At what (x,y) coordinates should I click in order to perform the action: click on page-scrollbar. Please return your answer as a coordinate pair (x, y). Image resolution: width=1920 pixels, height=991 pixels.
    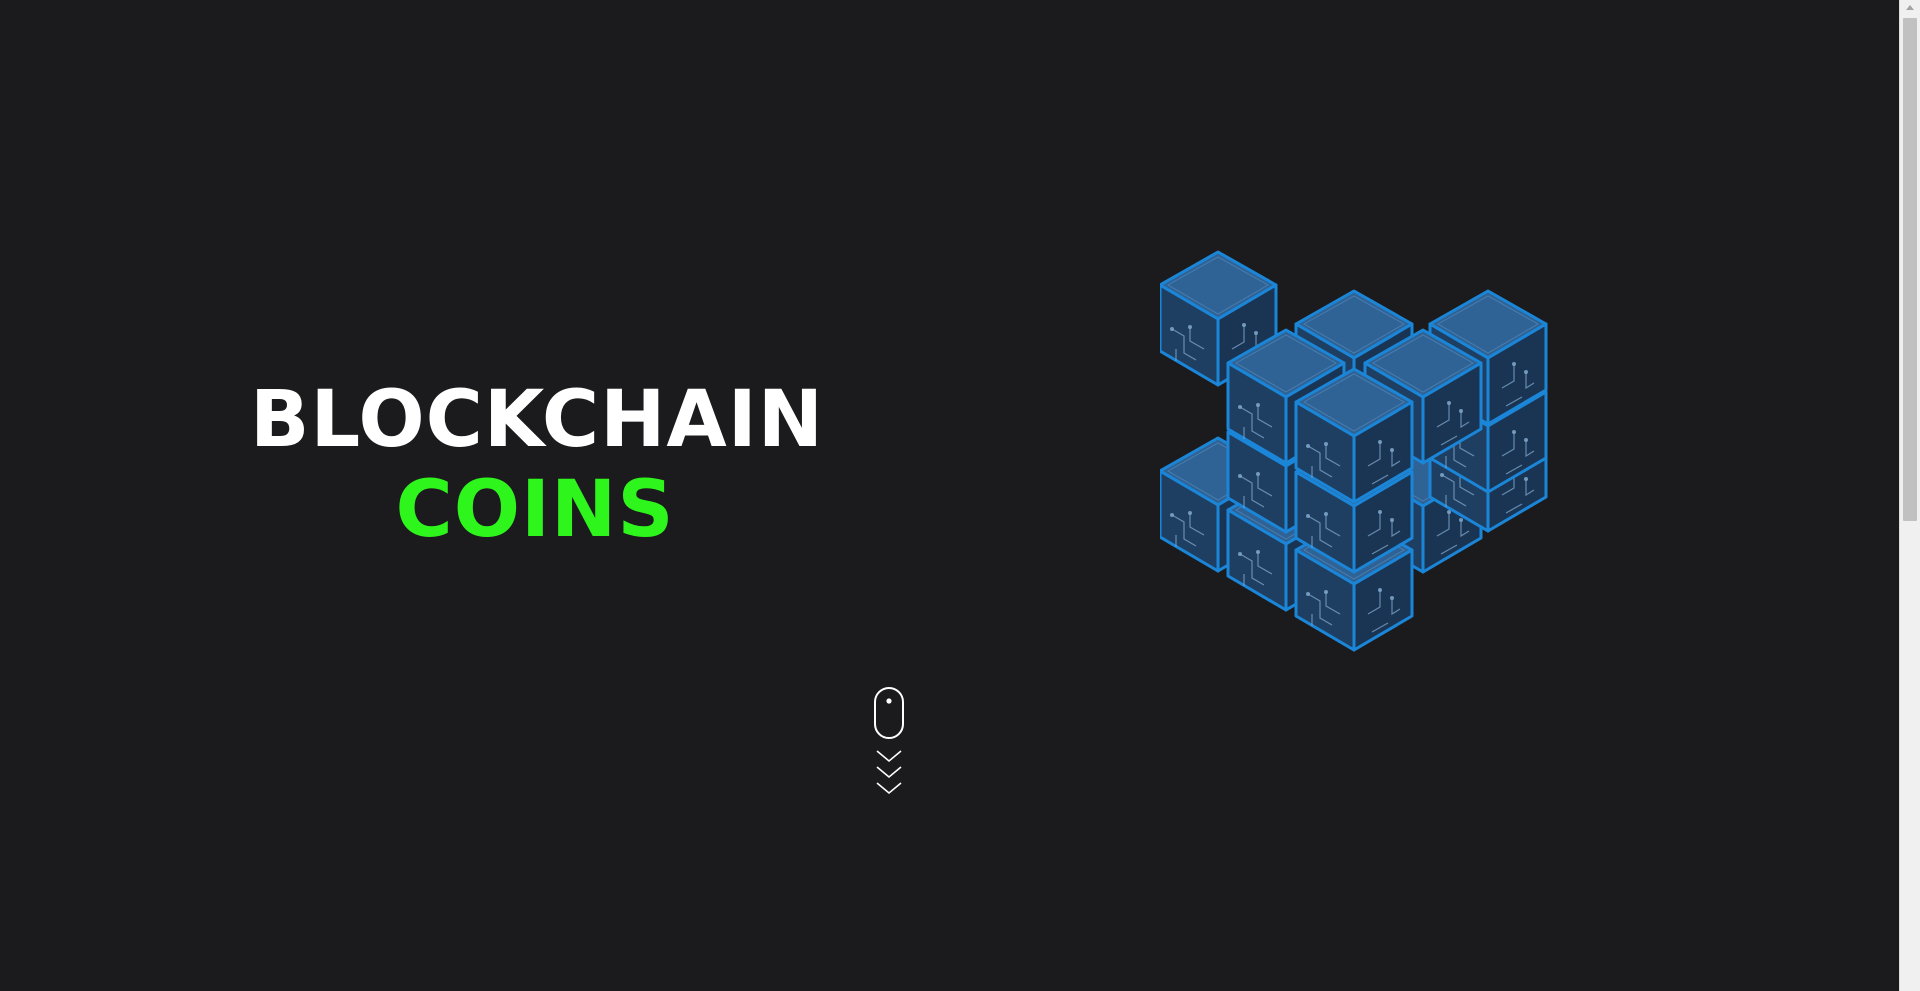
    Looking at the image, I should click on (1909, 495).